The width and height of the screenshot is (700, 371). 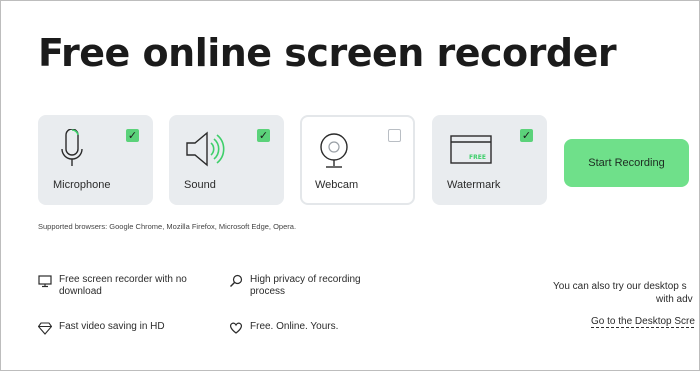 What do you see at coordinates (474, 185) in the screenshot?
I see `watermark-label: Watermark` at bounding box center [474, 185].